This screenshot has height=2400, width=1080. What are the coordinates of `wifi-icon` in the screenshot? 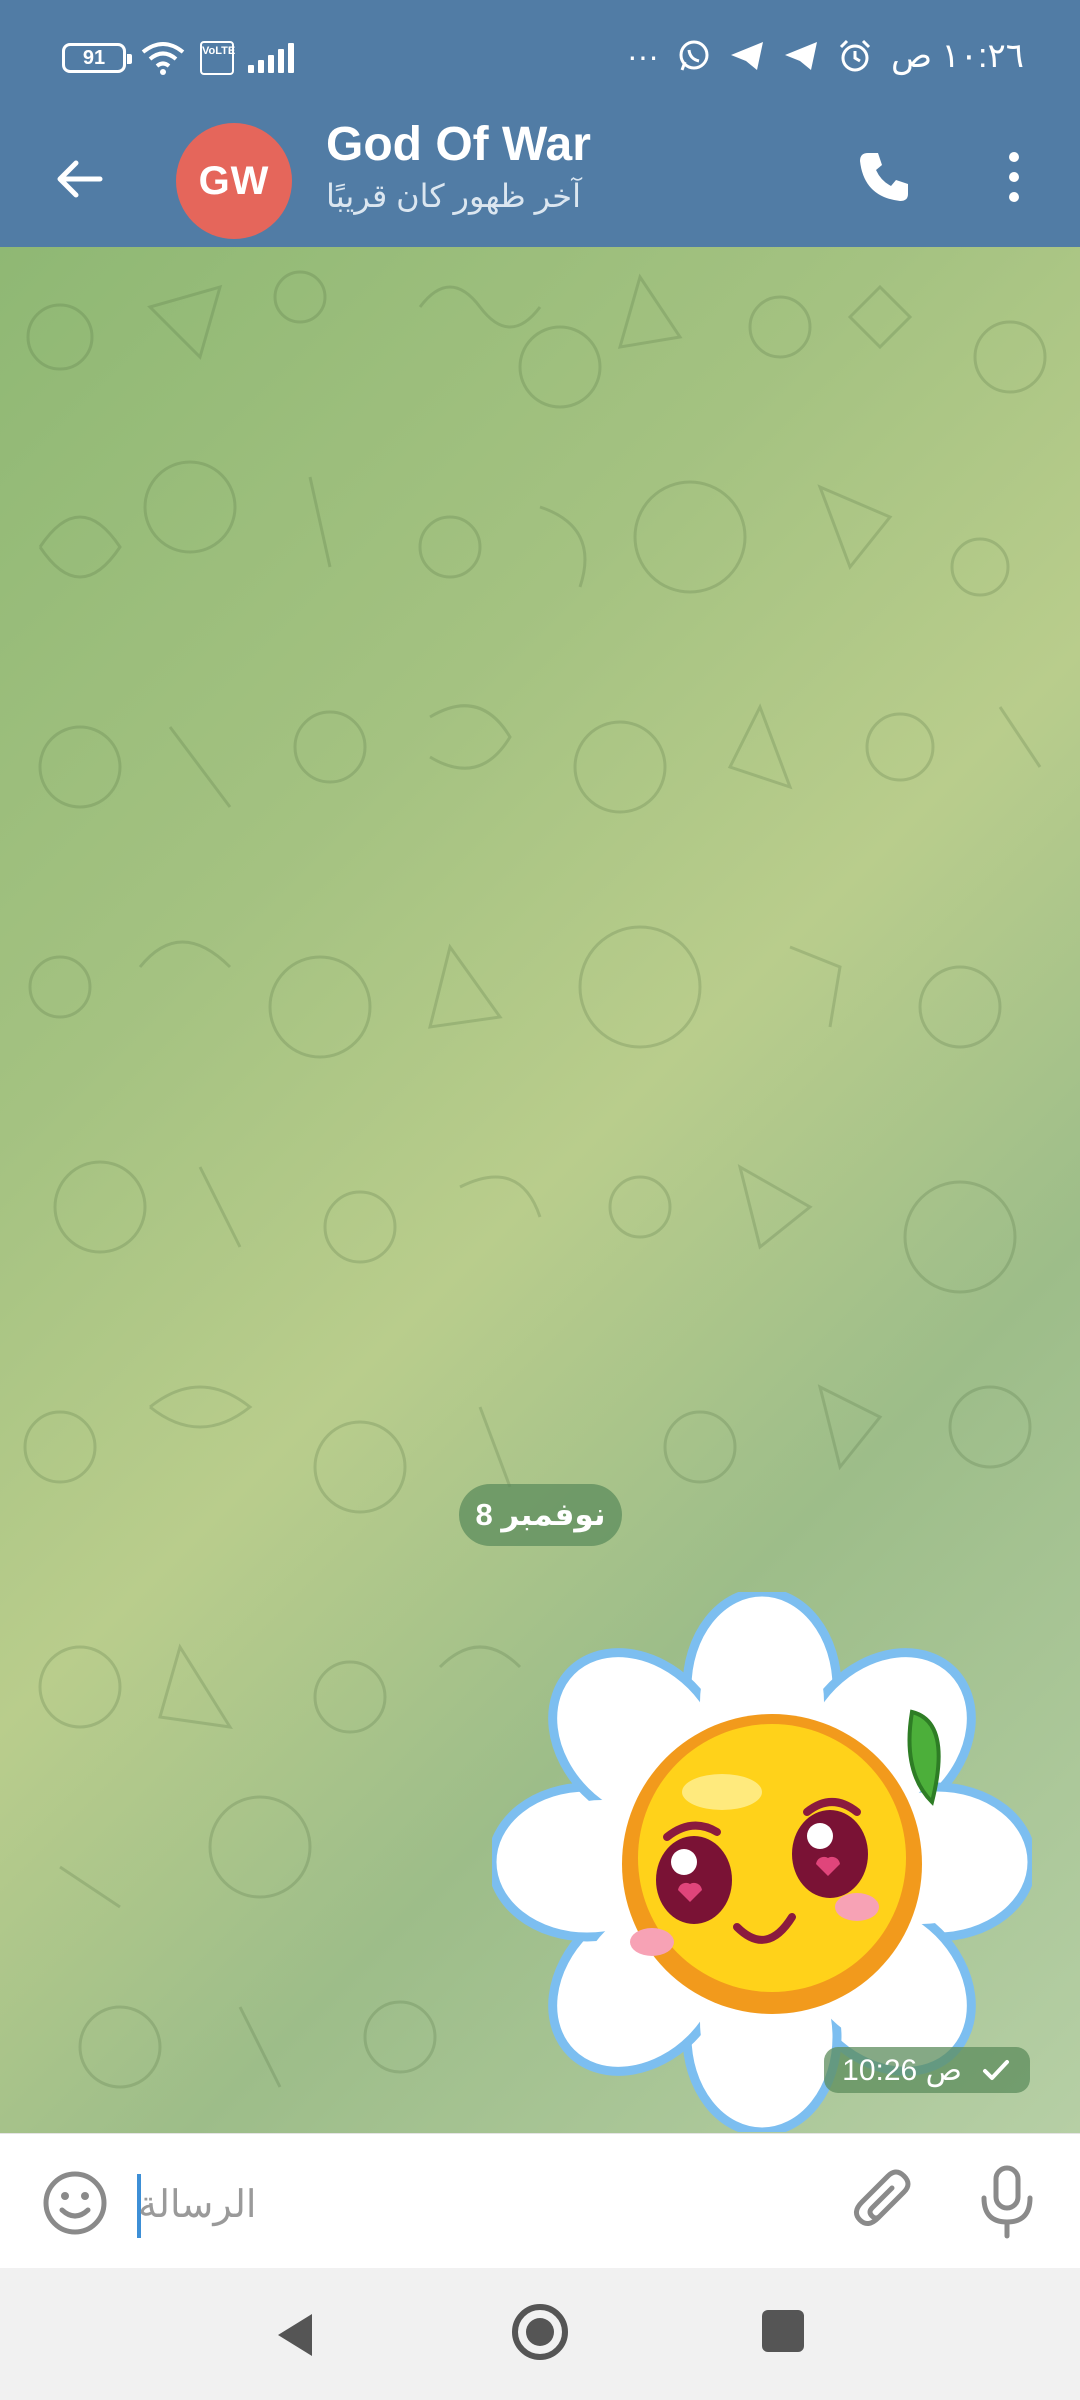 It's located at (163, 58).